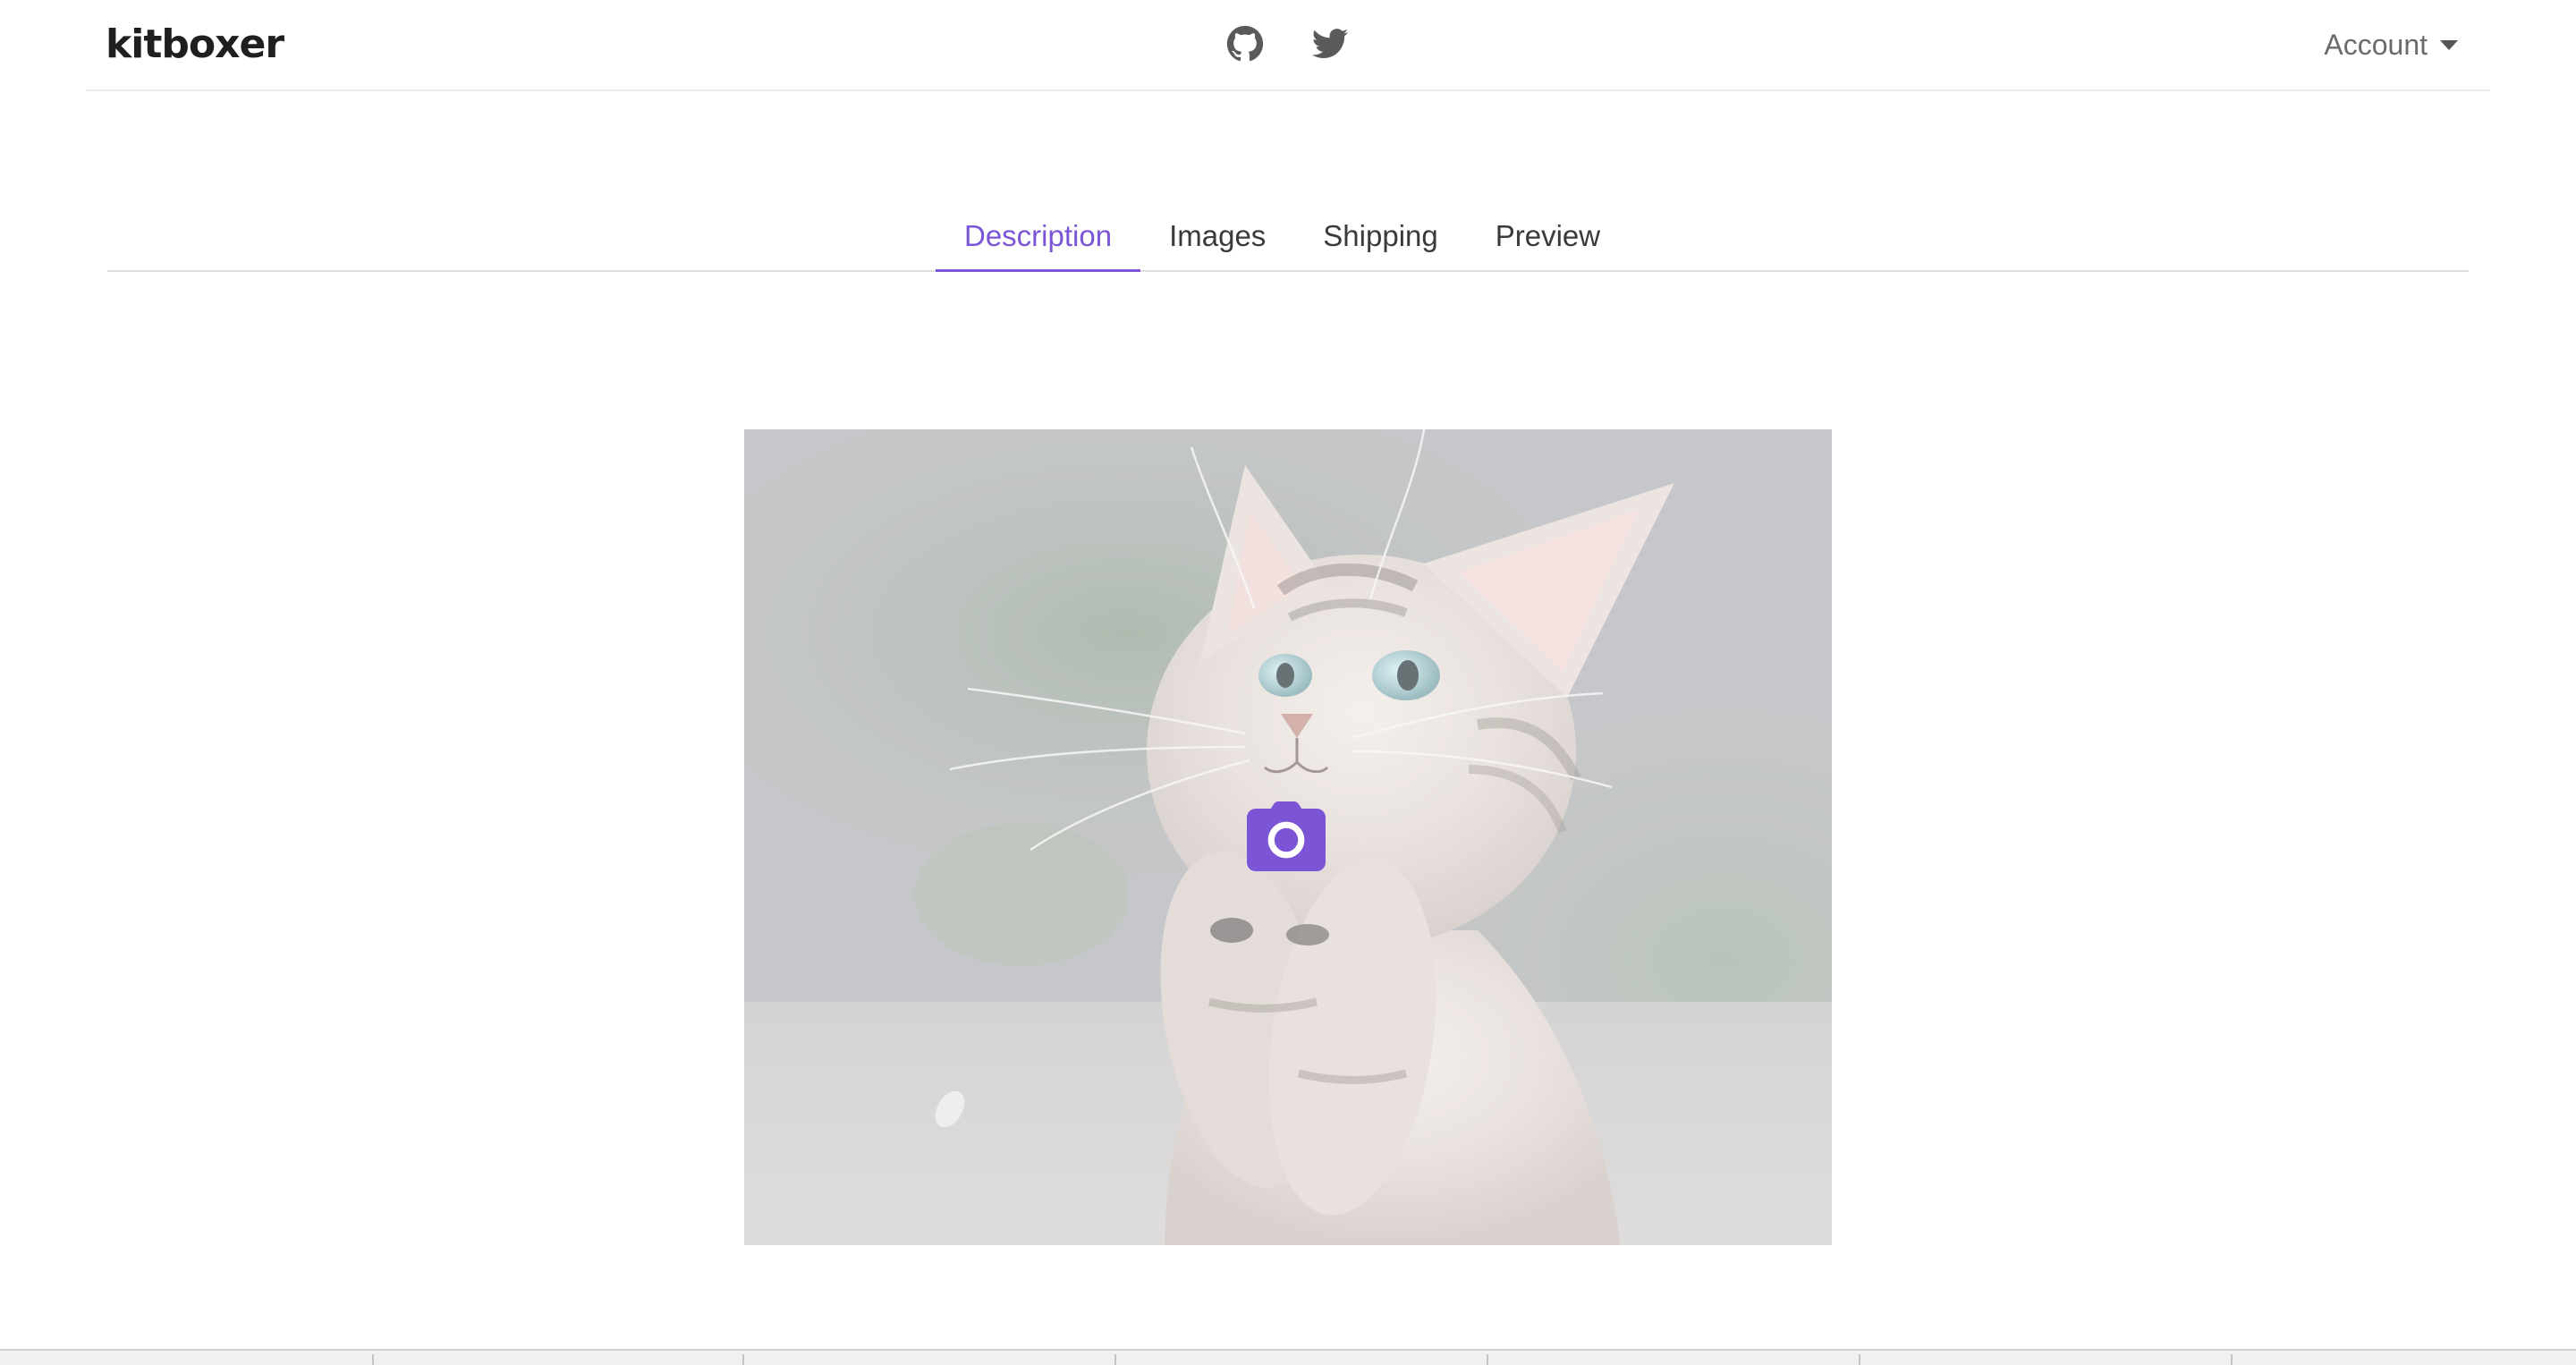 The width and height of the screenshot is (2576, 1365). Describe the element at coordinates (1245, 44) in the screenshot. I see `github-icon` at that location.